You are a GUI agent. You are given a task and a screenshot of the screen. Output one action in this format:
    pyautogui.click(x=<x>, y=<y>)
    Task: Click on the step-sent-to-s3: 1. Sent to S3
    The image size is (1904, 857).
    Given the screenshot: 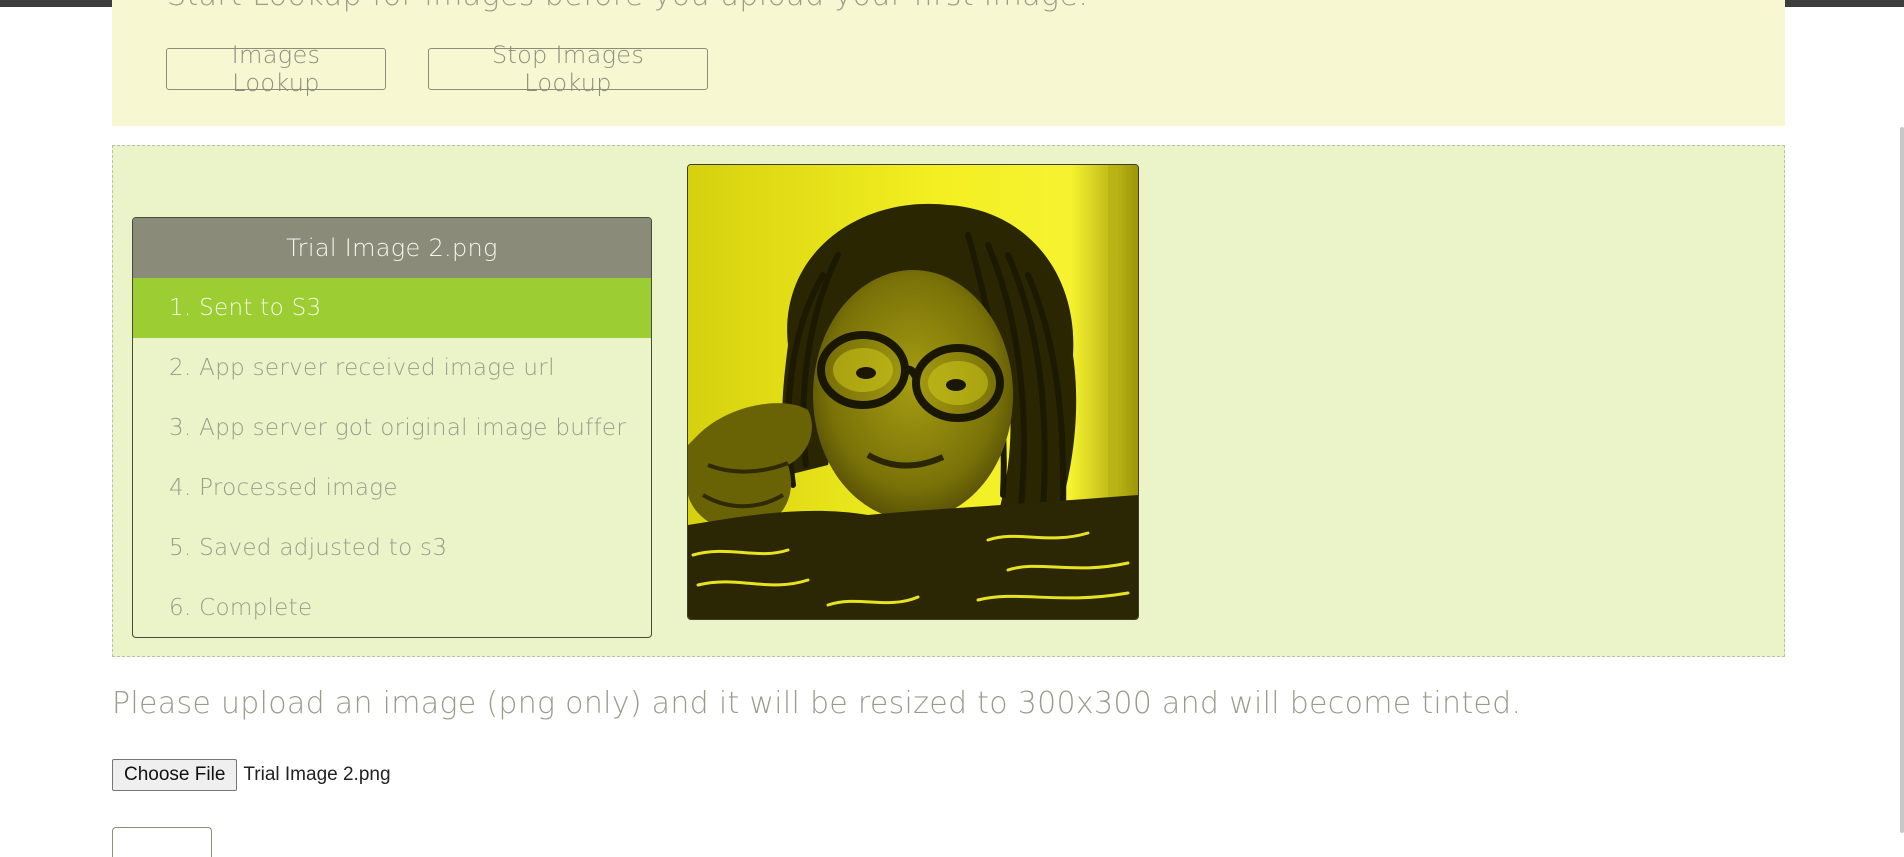 What is the action you would take?
    pyautogui.click(x=392, y=308)
    